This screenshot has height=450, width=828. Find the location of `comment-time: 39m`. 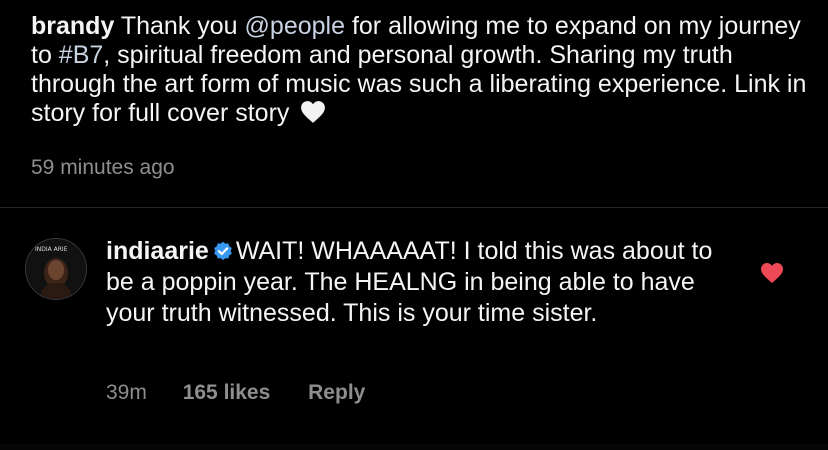

comment-time: 39m is located at coordinates (126, 392).